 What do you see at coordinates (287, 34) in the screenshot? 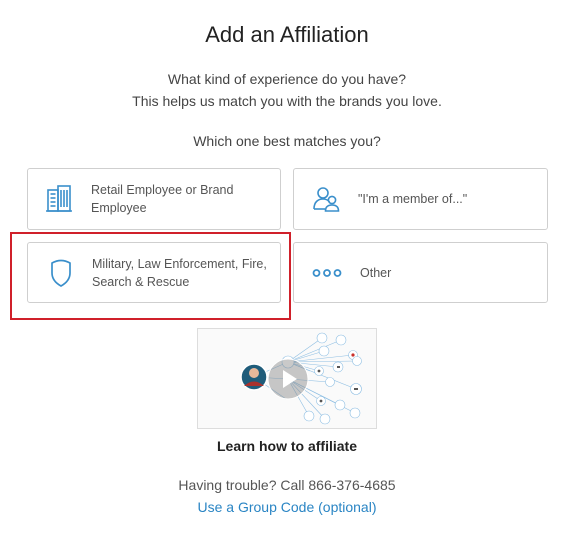
I see `page-title: Add an Affiliation` at bounding box center [287, 34].